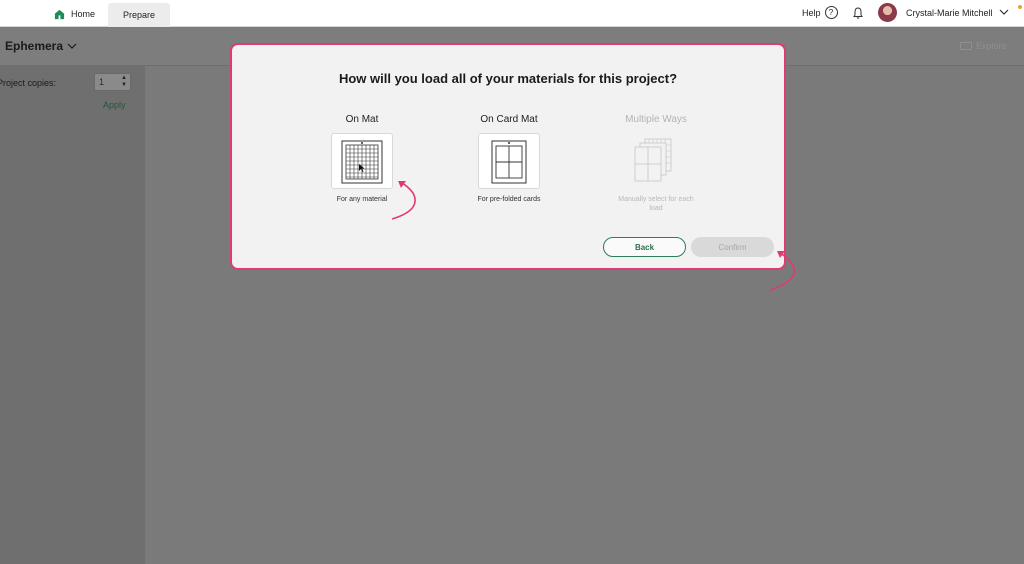 The image size is (1024, 564). I want to click on apply-button: Apply, so click(114, 105).